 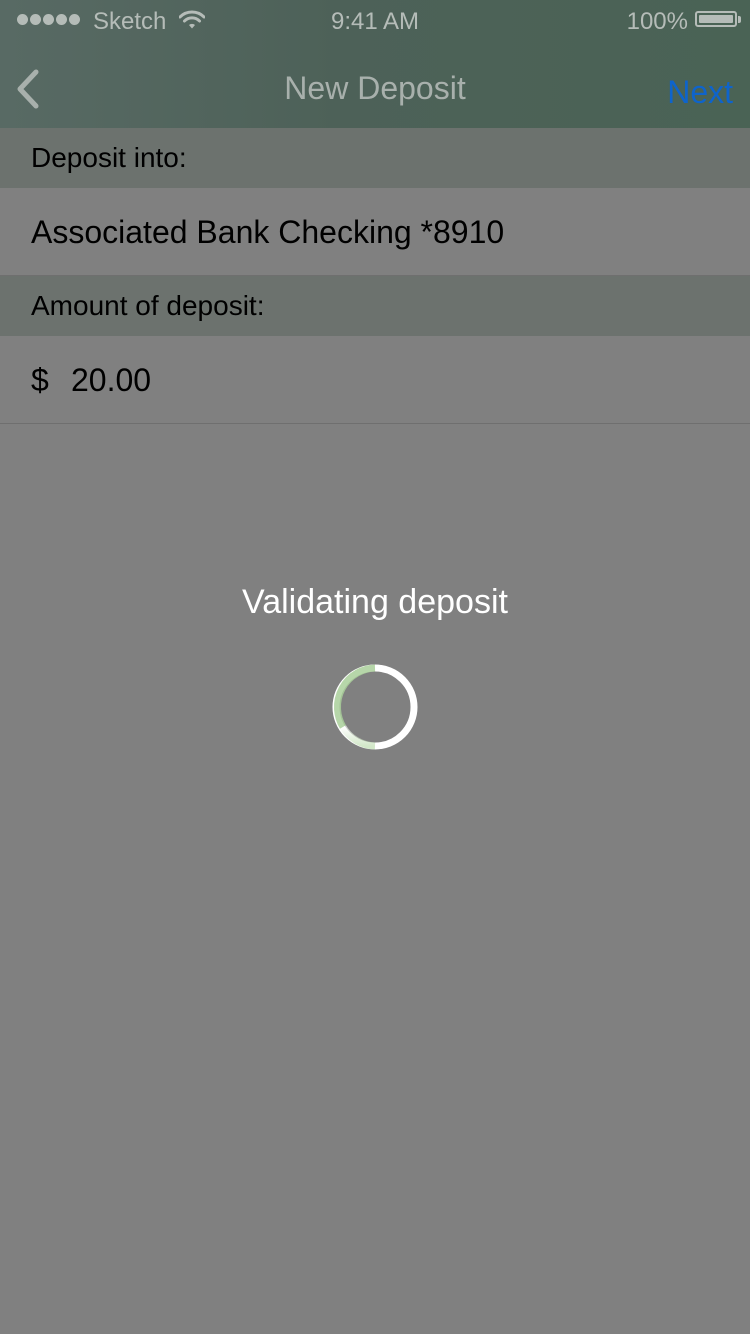 What do you see at coordinates (700, 92) in the screenshot?
I see `next-button: Next` at bounding box center [700, 92].